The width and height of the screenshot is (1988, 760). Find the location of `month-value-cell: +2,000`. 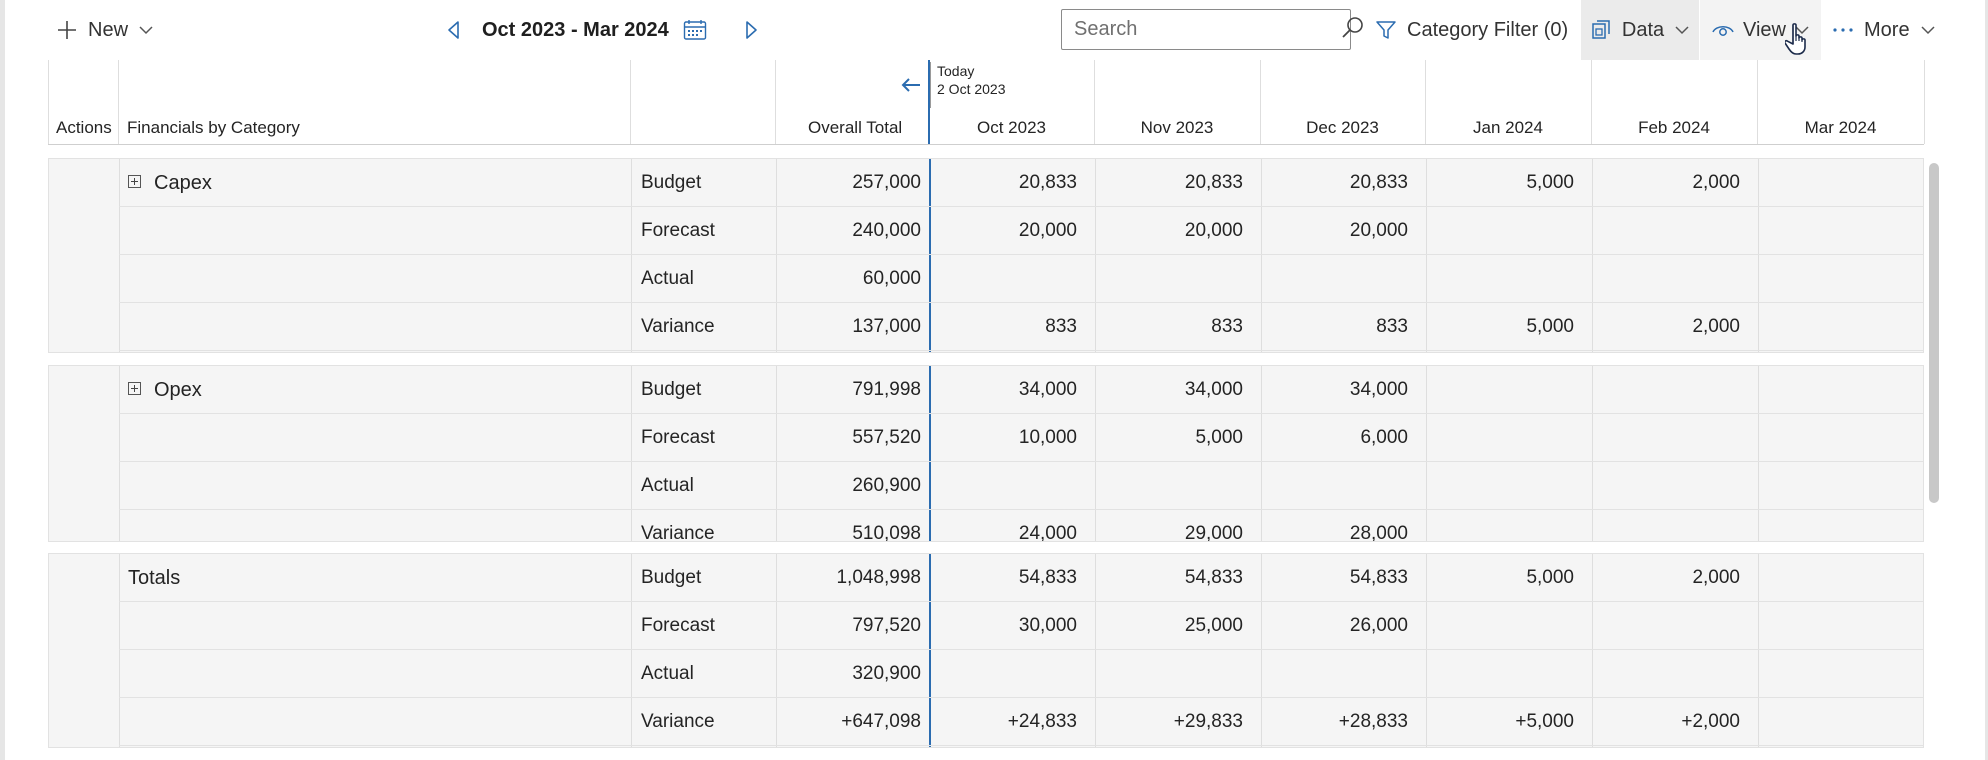

month-value-cell: +2,000 is located at coordinates (1666, 722).